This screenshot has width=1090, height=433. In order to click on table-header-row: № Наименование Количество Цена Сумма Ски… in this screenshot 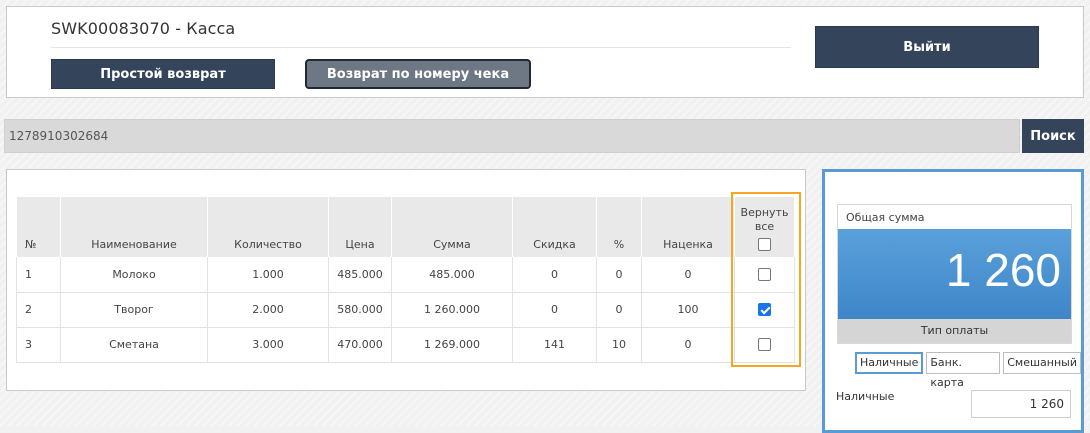, I will do `click(405, 227)`.